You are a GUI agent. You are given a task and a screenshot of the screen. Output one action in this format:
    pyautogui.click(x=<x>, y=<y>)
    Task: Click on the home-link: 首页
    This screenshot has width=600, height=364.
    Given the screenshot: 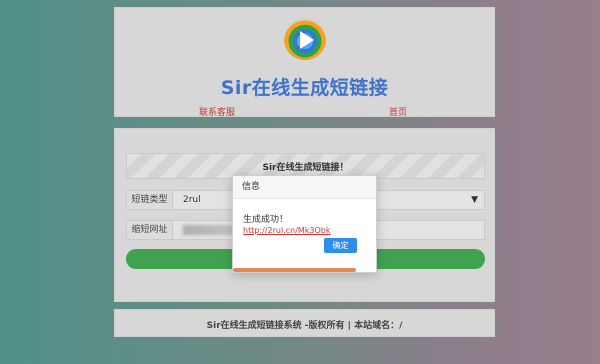 What is the action you would take?
    pyautogui.click(x=398, y=111)
    